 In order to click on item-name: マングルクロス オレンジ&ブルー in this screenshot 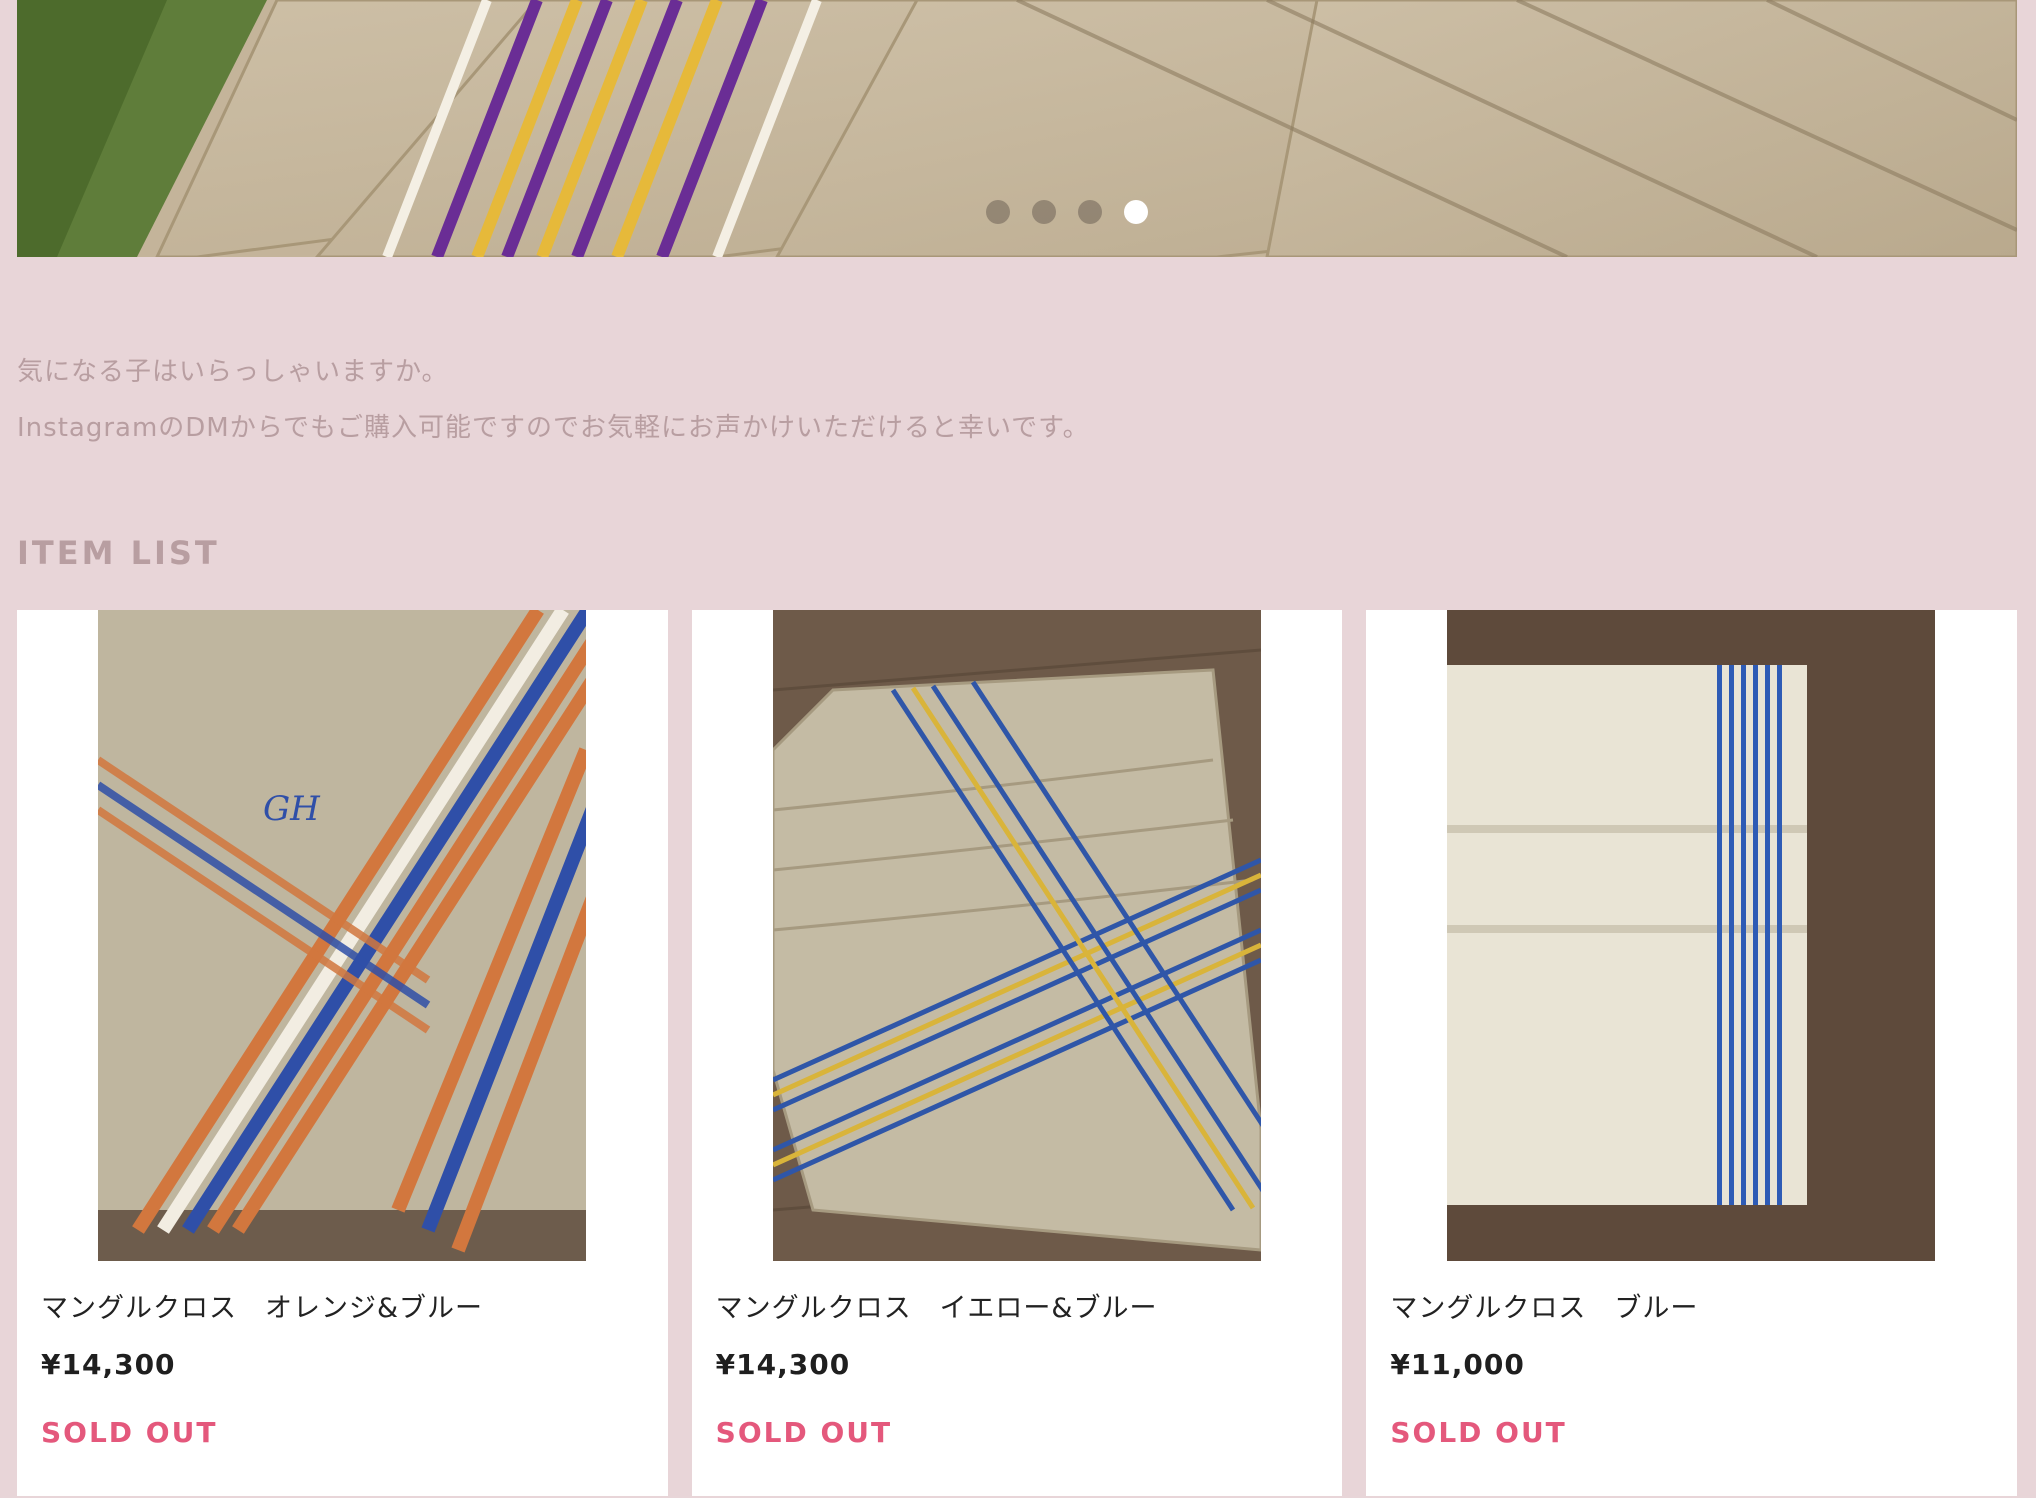, I will do `click(262, 1305)`.